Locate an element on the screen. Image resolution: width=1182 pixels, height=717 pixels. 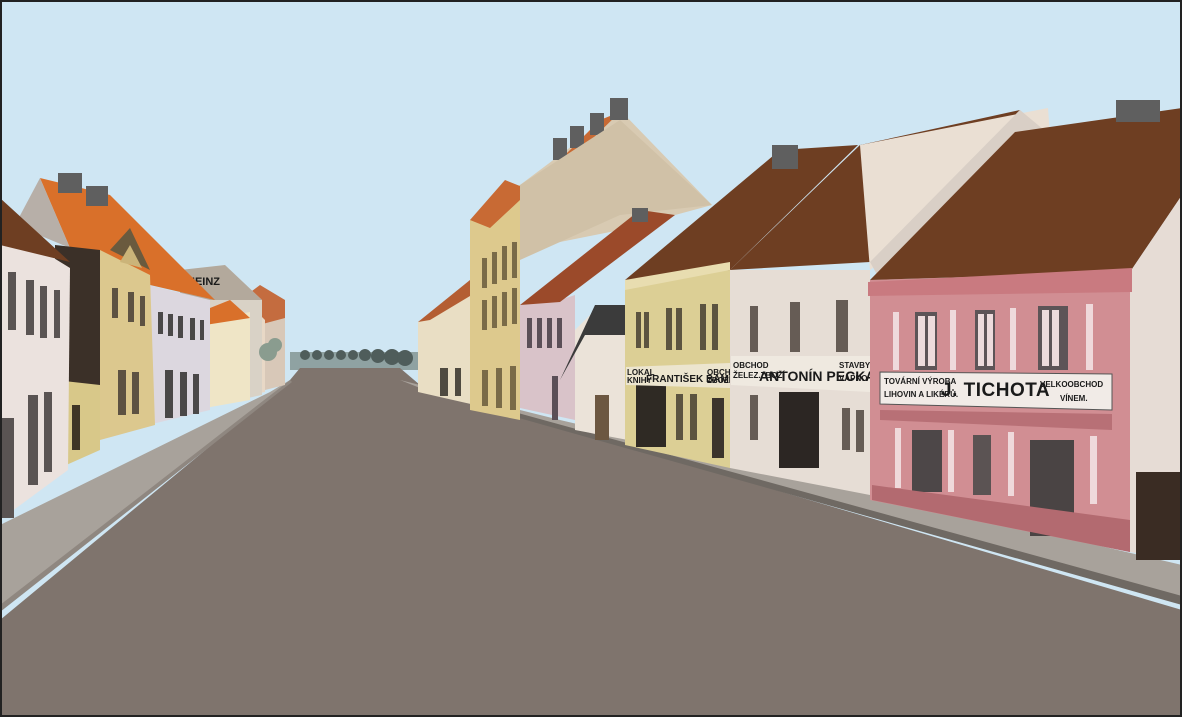
lilac-right-building is located at coordinates (547, 357).